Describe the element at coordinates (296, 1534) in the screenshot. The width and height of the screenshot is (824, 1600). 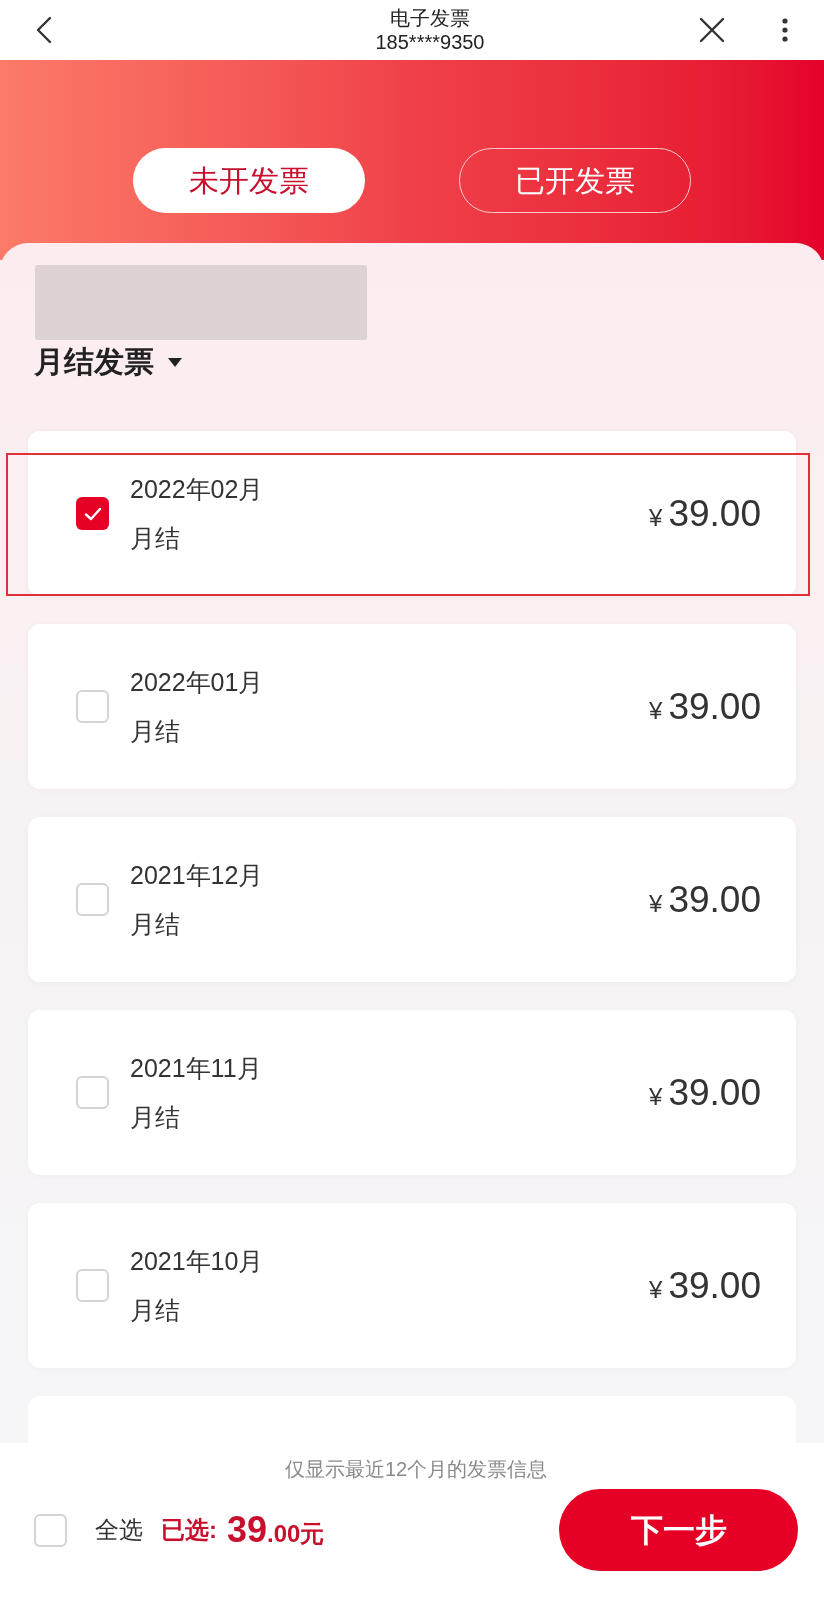
I see `total-decimal: .00元` at that location.